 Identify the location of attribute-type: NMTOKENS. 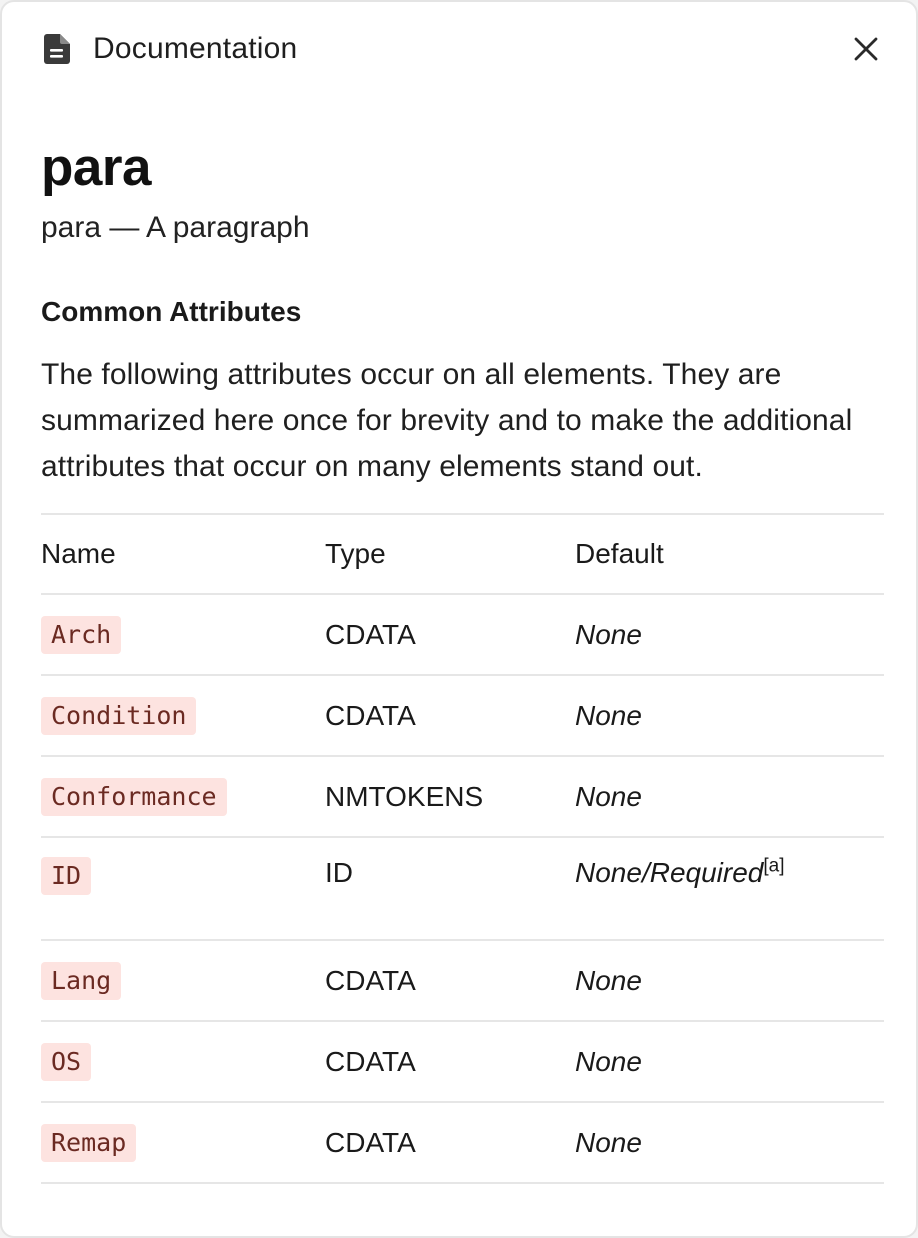
(450, 797).